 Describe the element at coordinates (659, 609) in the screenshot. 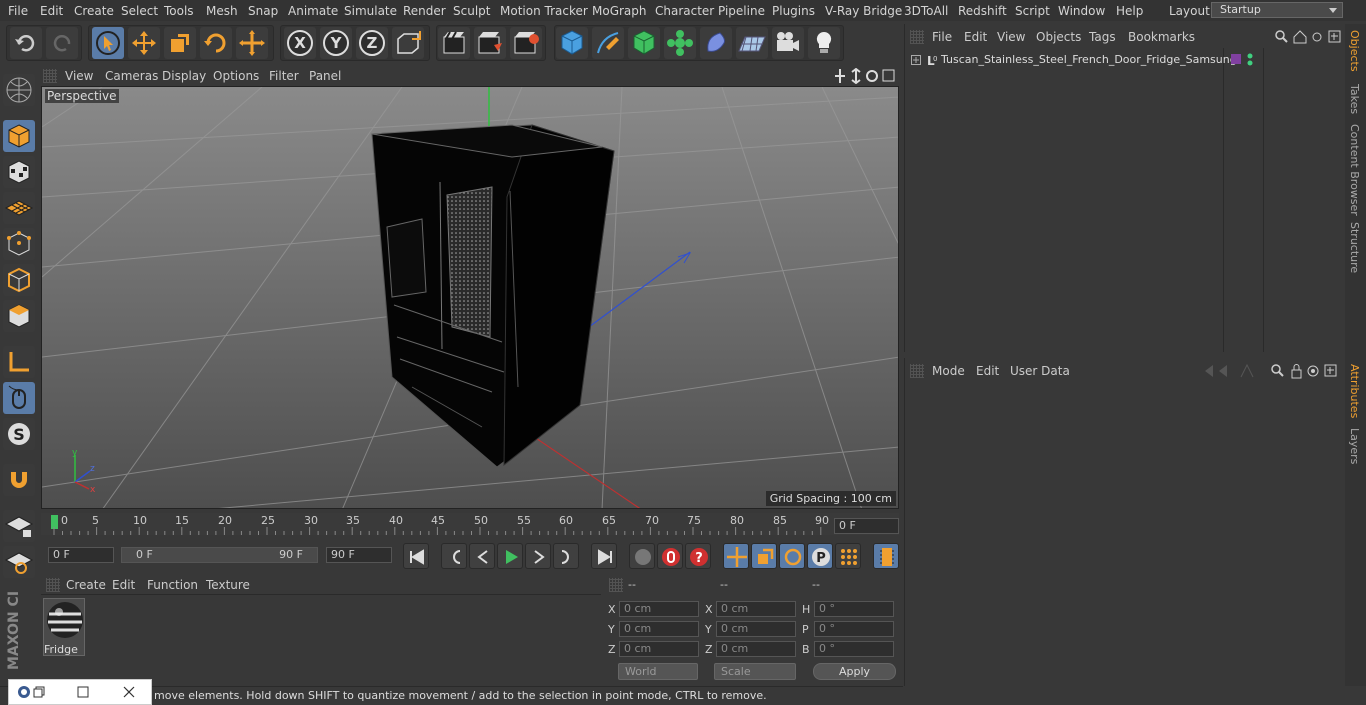

I see `pos-x-field: 0 cm` at that location.